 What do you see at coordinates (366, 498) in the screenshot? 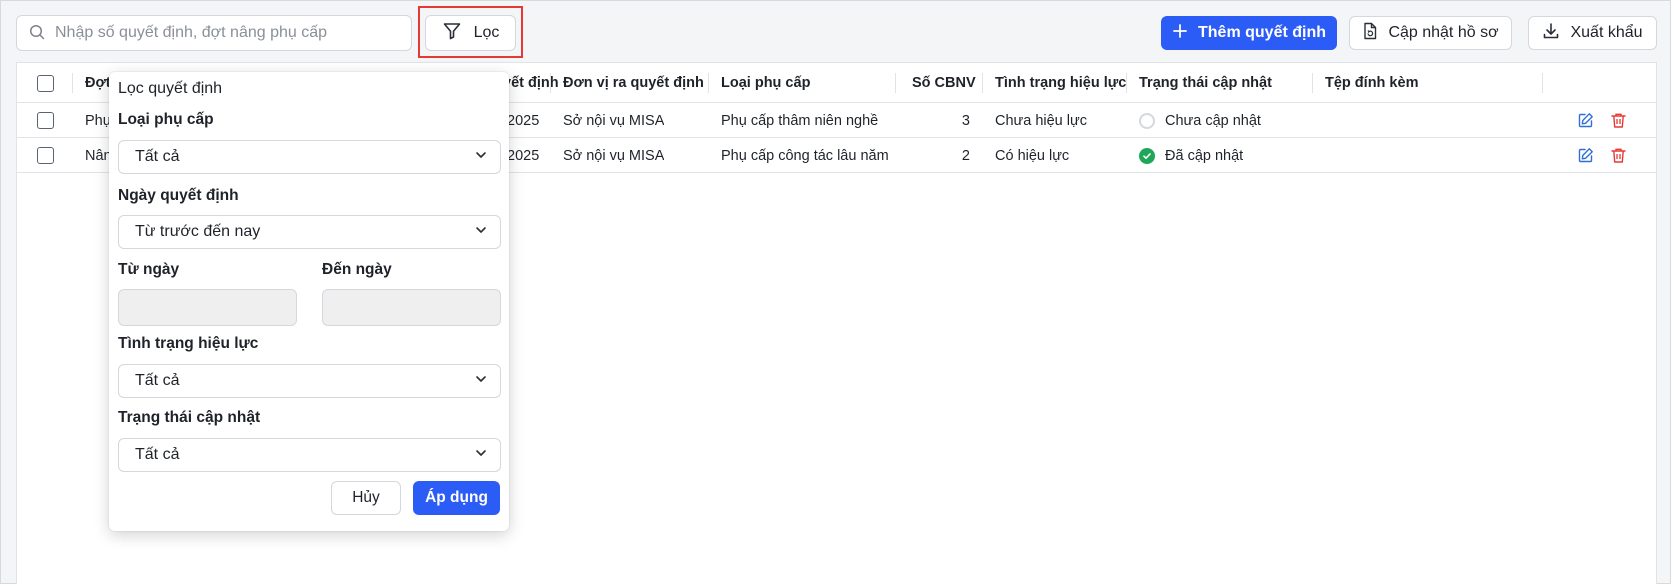
I see `cancel-button: Hủy` at bounding box center [366, 498].